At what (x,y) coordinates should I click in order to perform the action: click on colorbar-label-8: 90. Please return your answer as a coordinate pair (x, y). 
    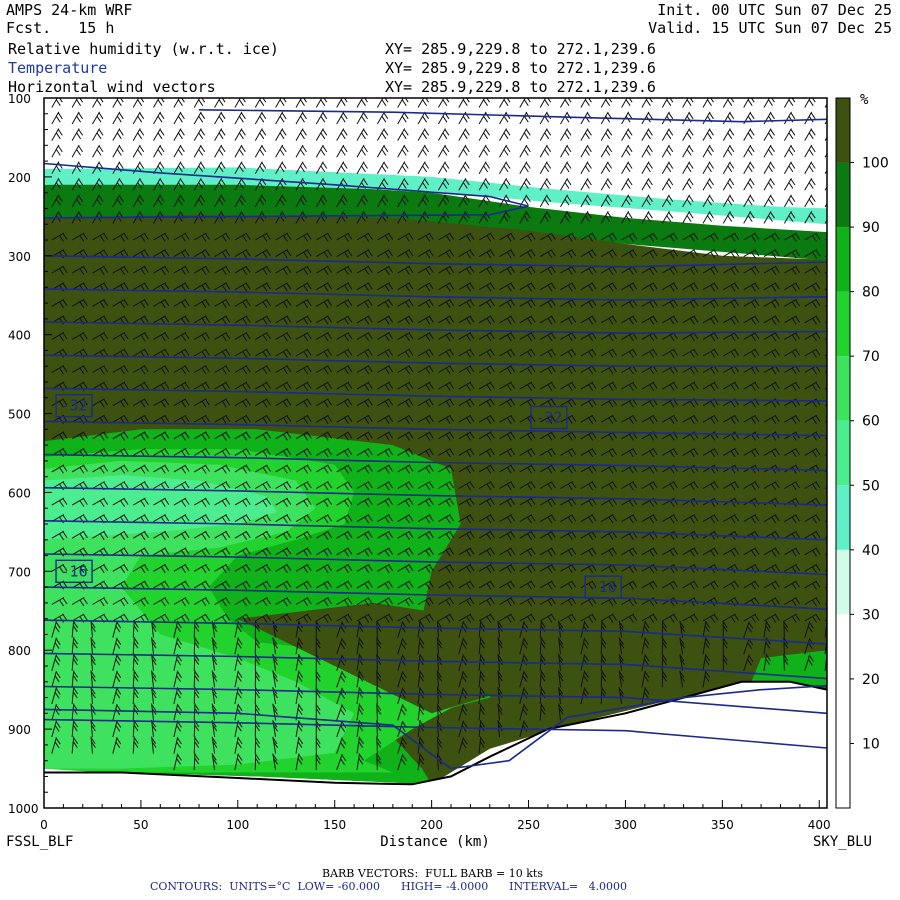
    Looking at the image, I should click on (871, 228).